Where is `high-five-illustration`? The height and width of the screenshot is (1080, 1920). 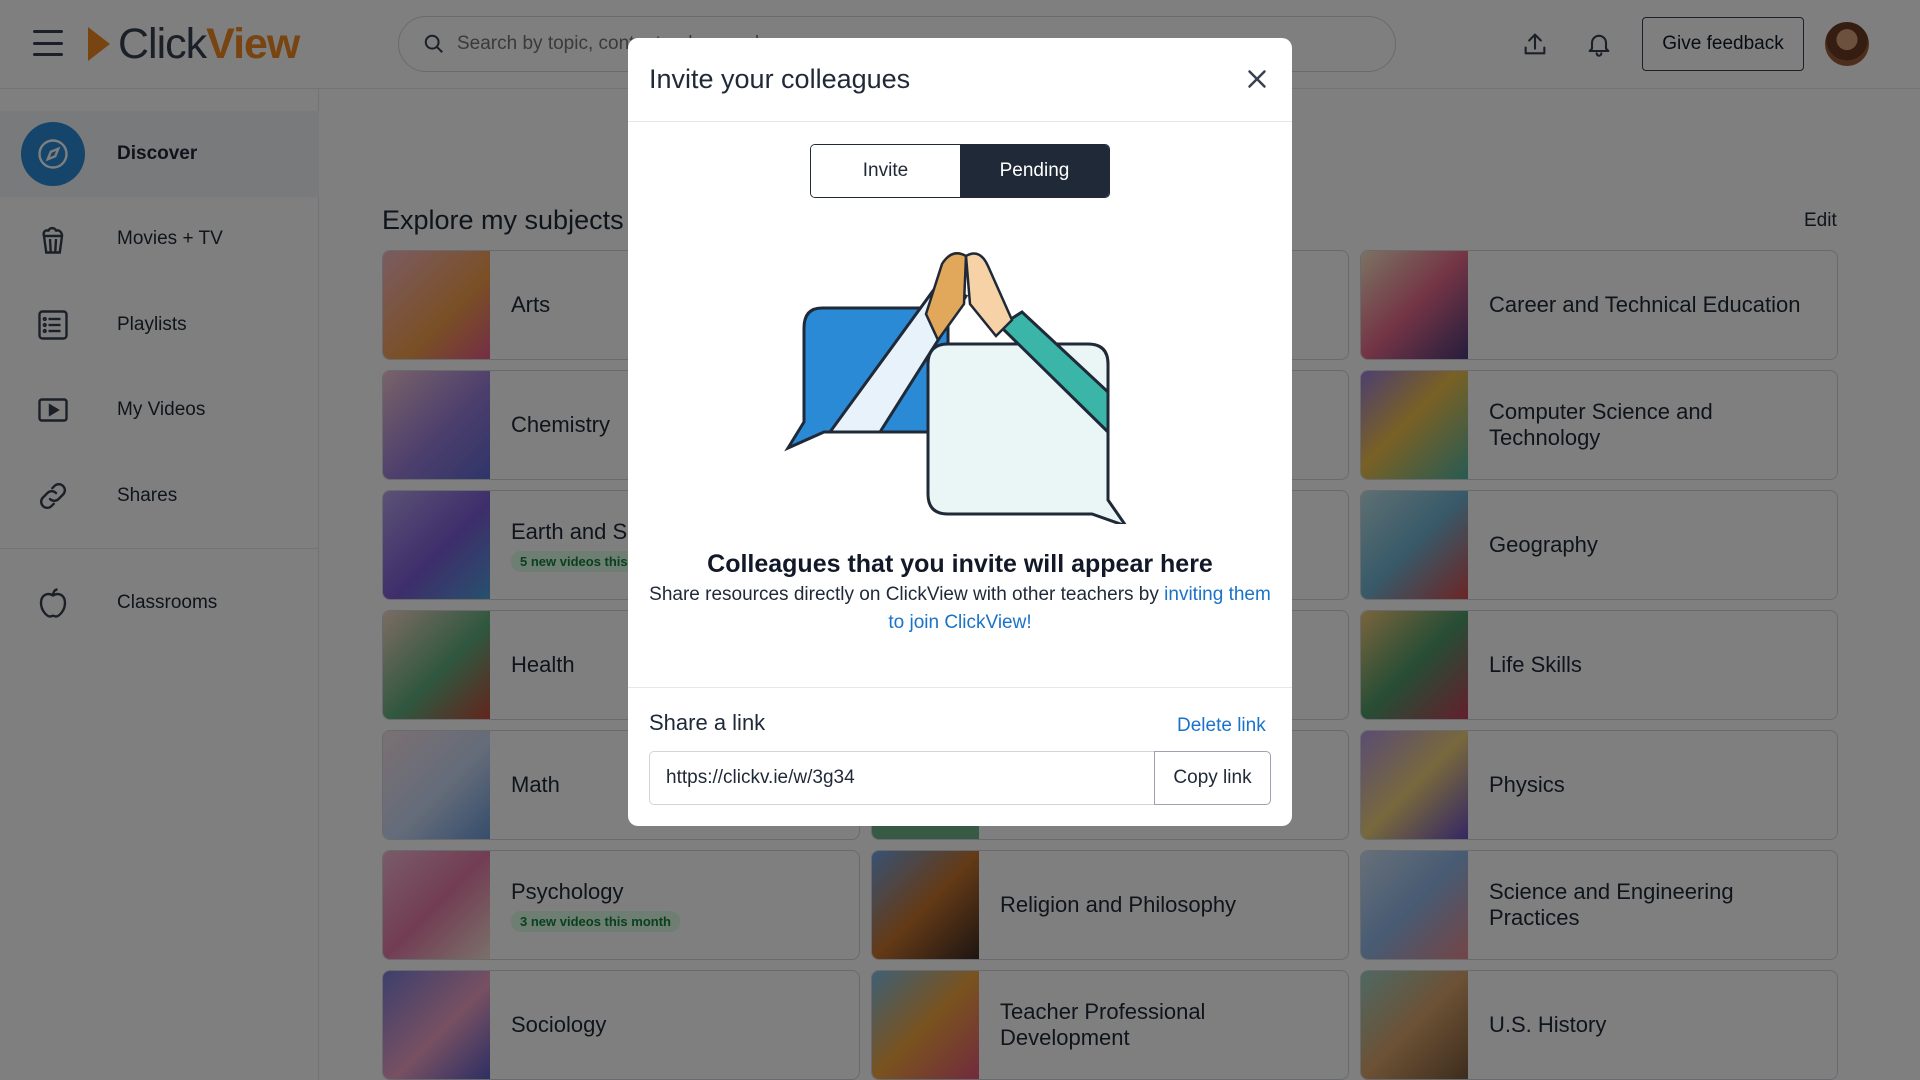
high-five-illustration is located at coordinates (955, 388).